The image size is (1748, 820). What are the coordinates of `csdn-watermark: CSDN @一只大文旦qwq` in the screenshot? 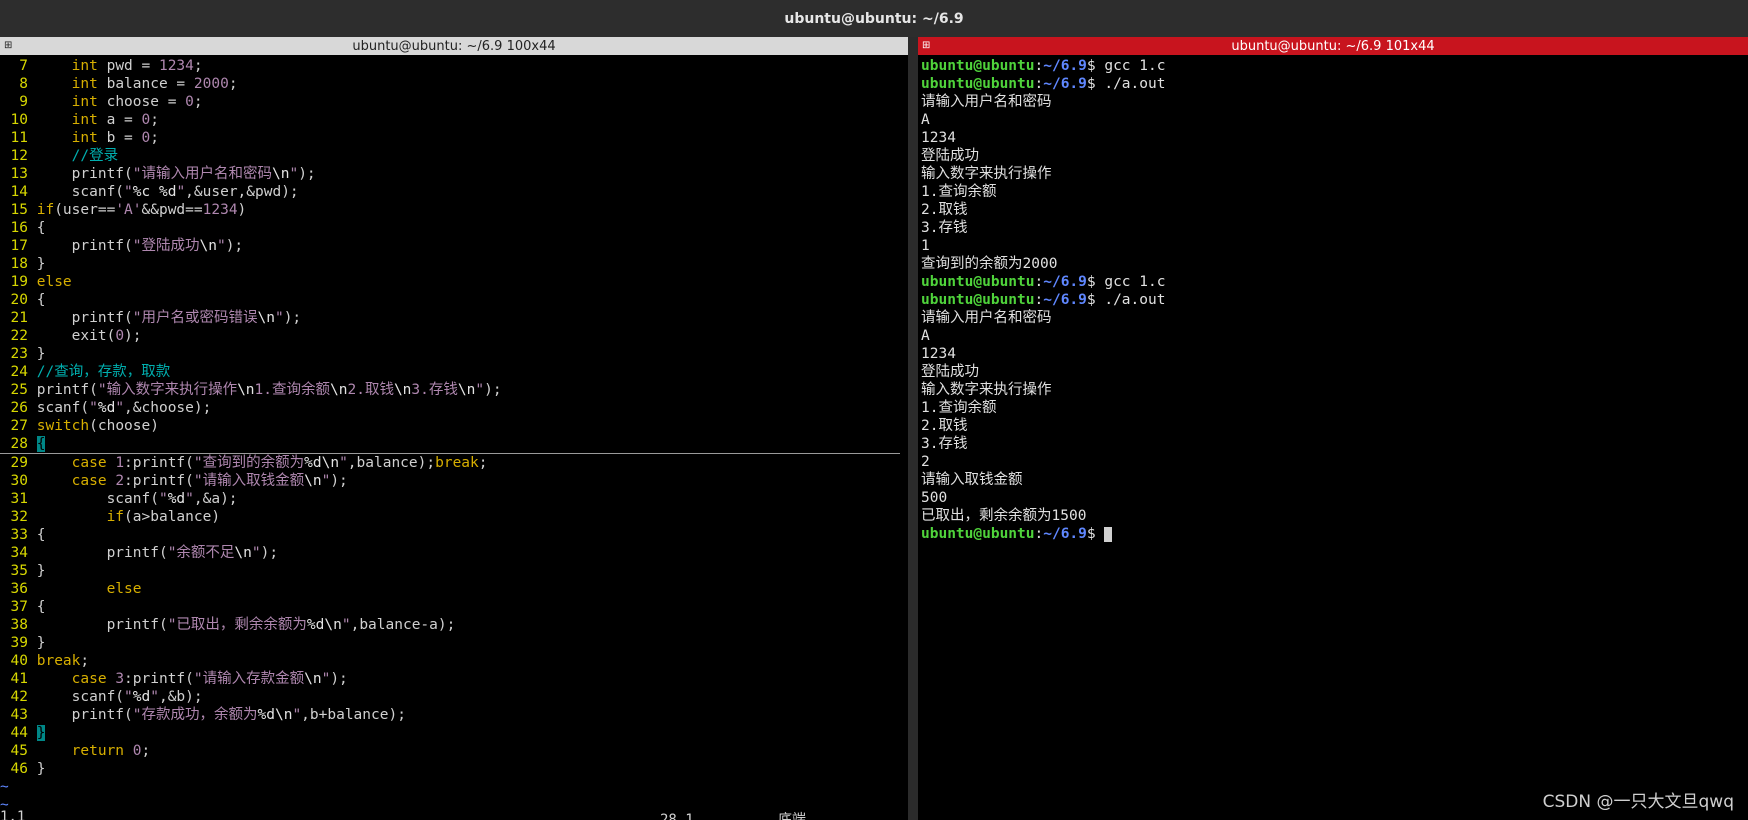 It's located at (1638, 802).